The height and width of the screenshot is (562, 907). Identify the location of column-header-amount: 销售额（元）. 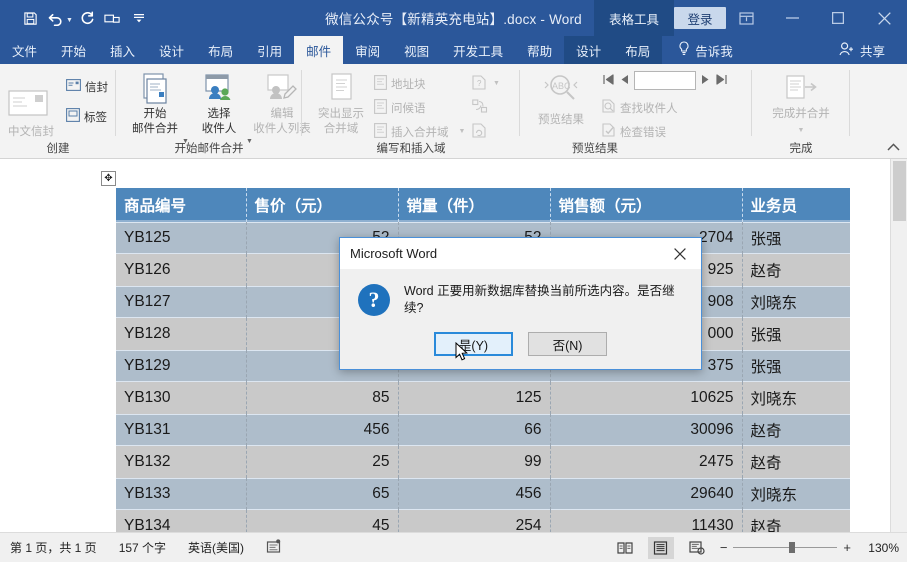
(646, 205).